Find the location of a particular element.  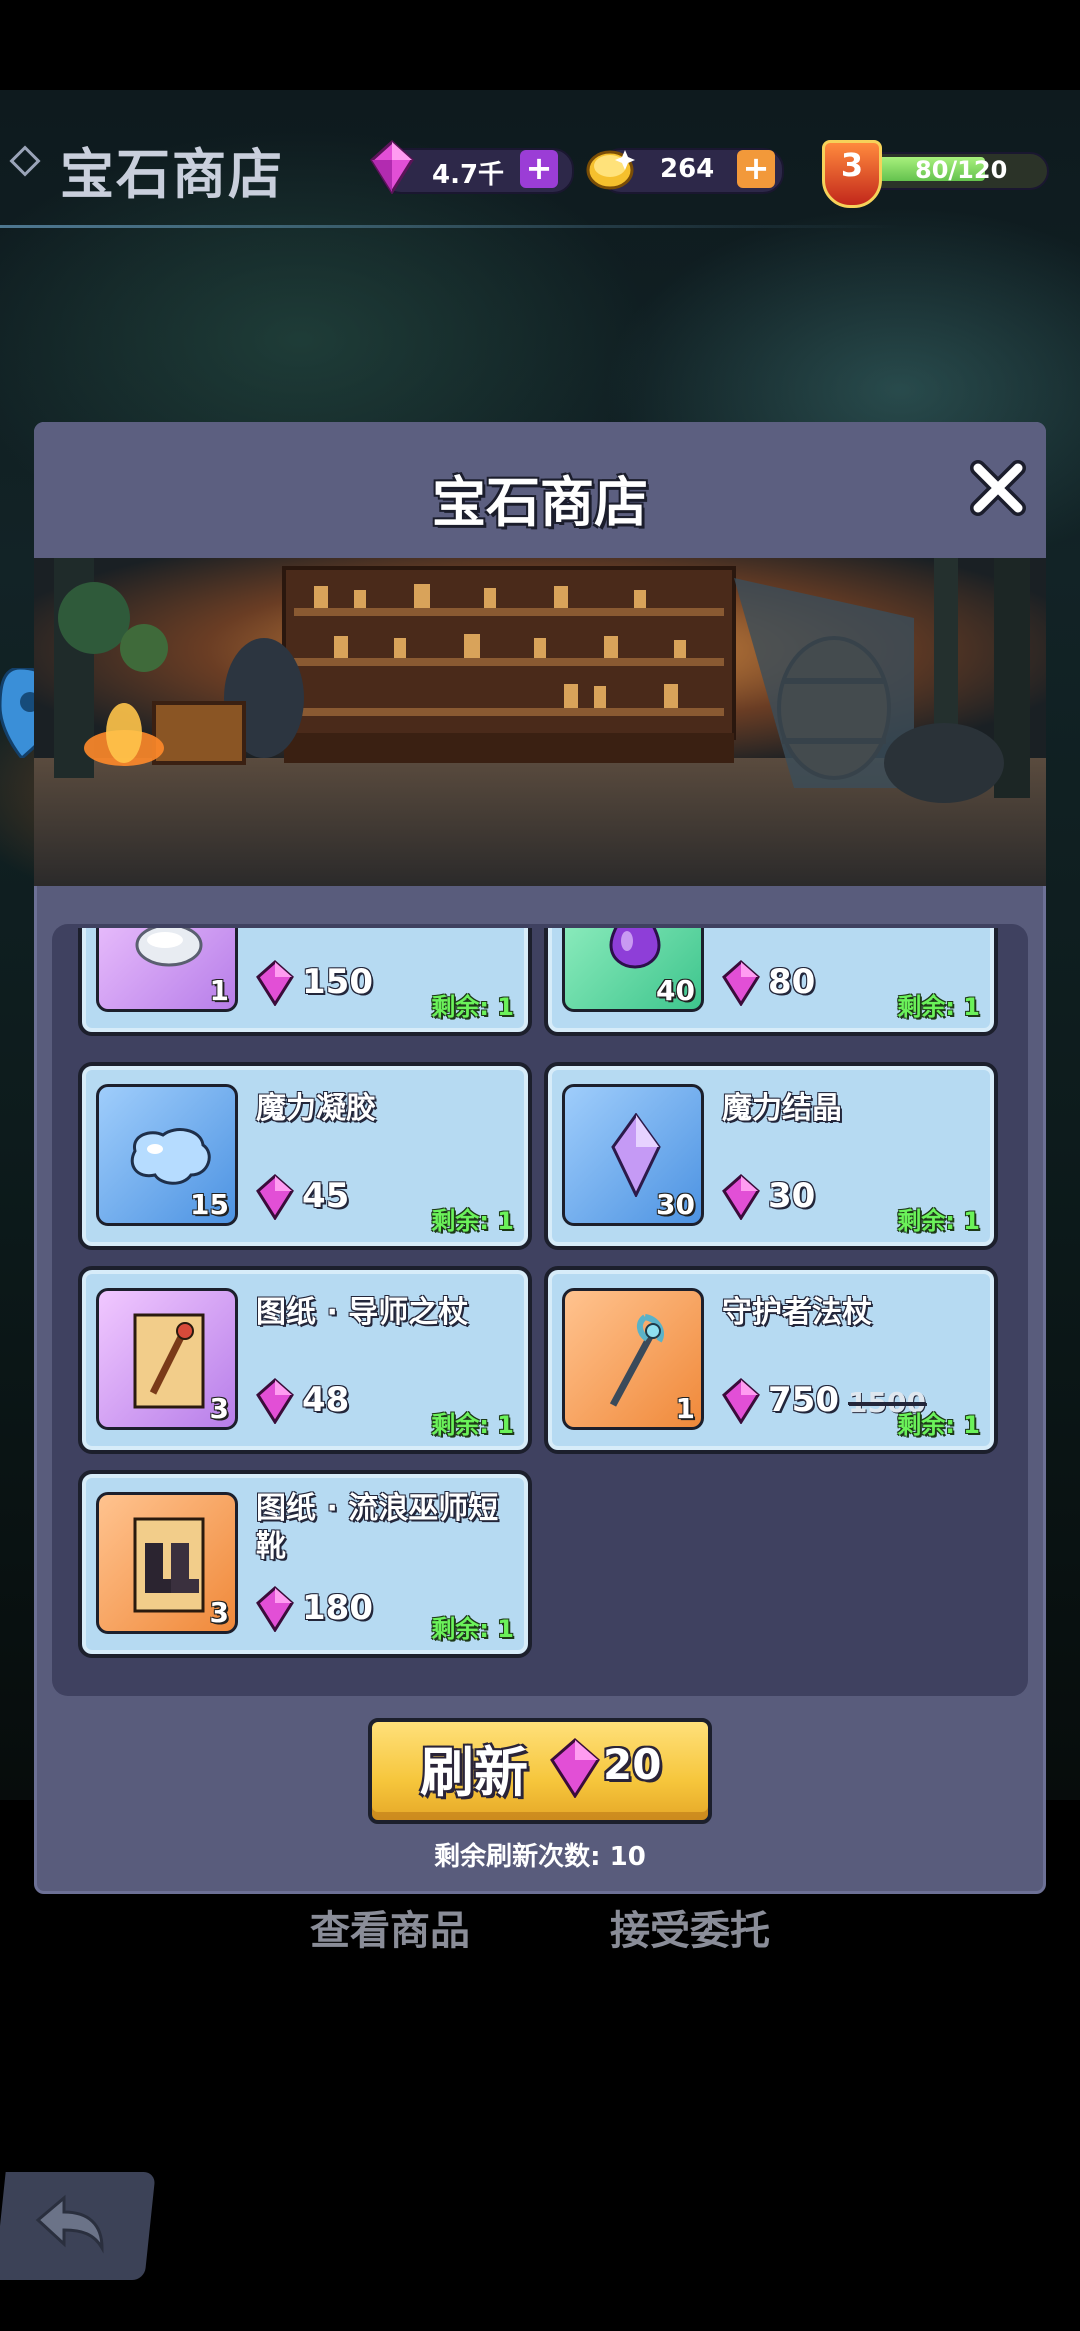

close-icon is located at coordinates (998, 488).